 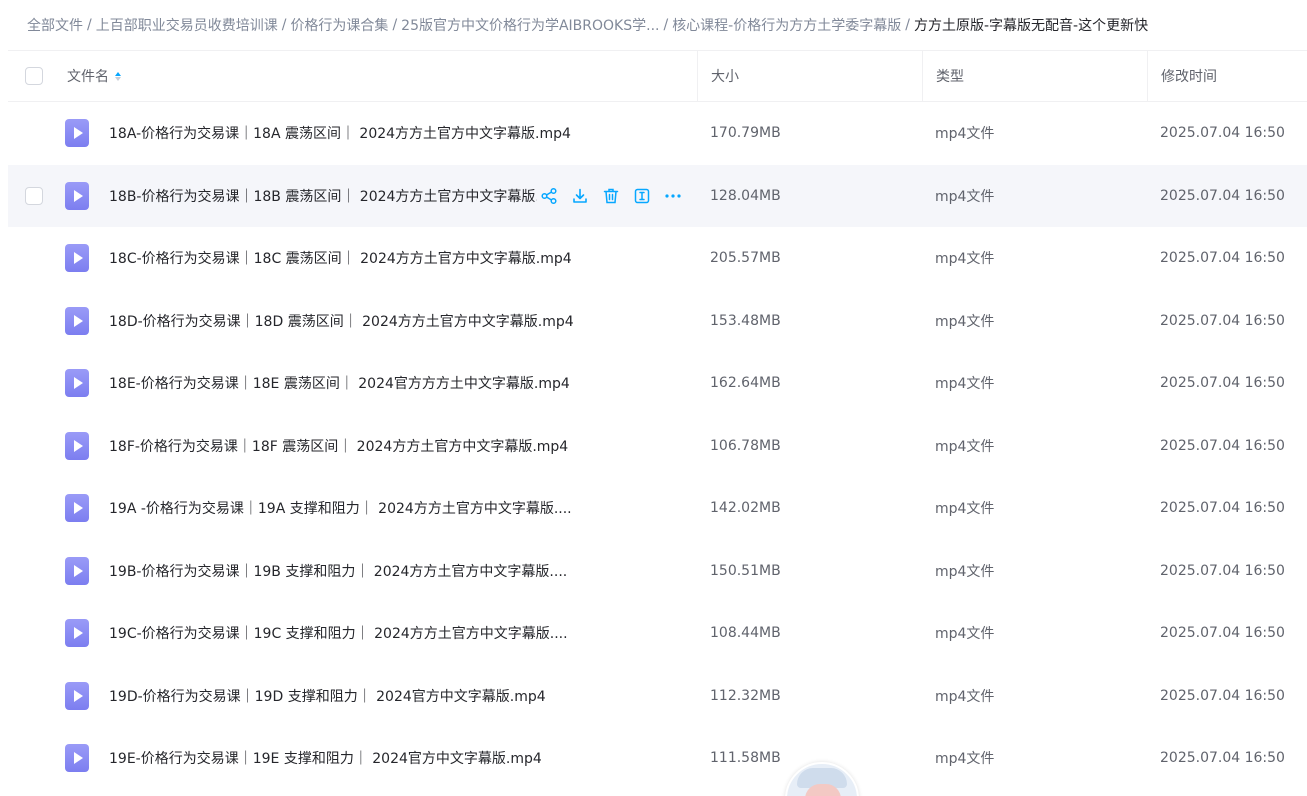 What do you see at coordinates (673, 196) in the screenshot?
I see `more-icon` at bounding box center [673, 196].